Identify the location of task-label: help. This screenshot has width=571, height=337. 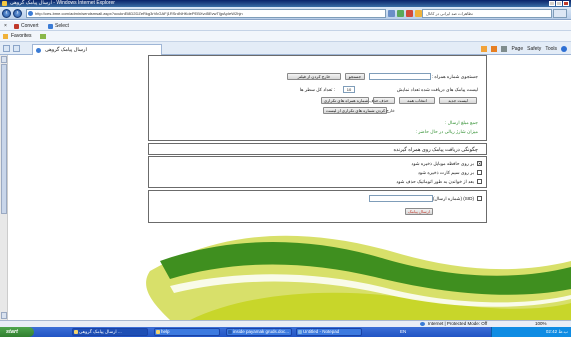
(165, 331).